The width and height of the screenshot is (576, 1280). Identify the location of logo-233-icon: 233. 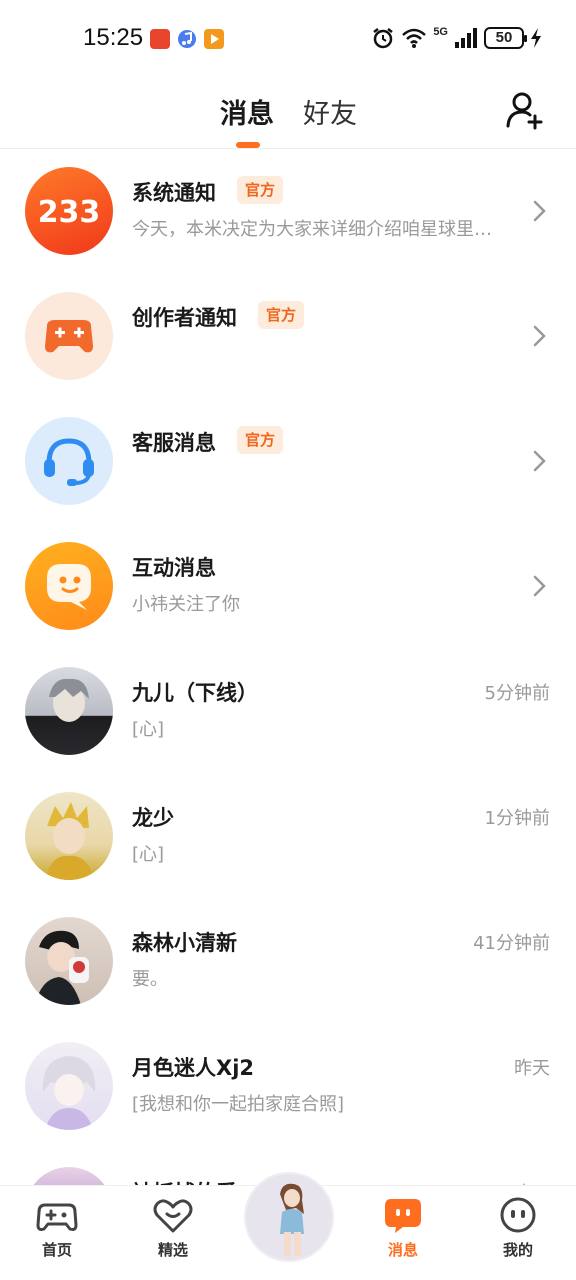
(69, 211).